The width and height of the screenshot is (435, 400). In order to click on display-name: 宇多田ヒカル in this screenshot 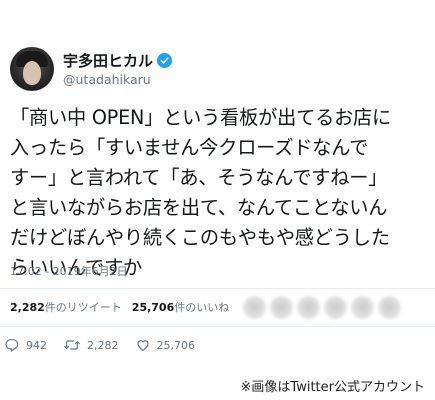, I will do `click(108, 61)`.